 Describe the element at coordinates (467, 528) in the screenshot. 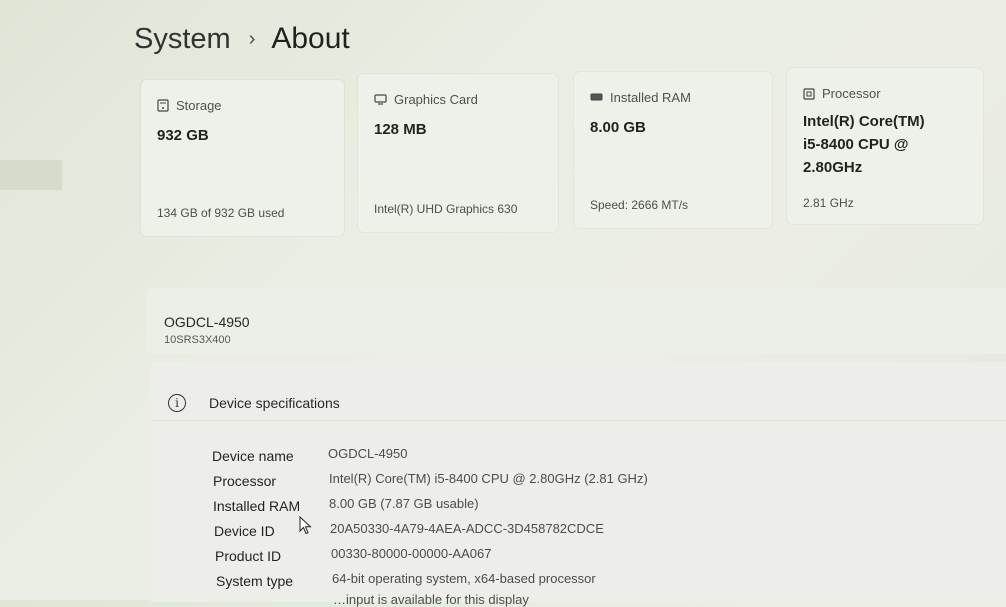

I see `spec-value: 20A50330-4A79-4AEA-ADCC-3D458782CDCE` at that location.